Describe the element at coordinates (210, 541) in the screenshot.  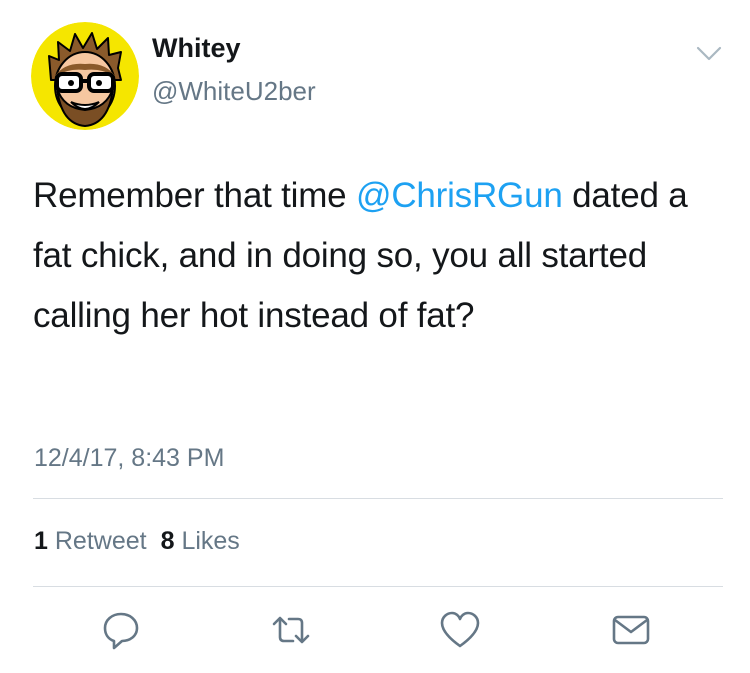
I see `likes-label: Likes` at that location.